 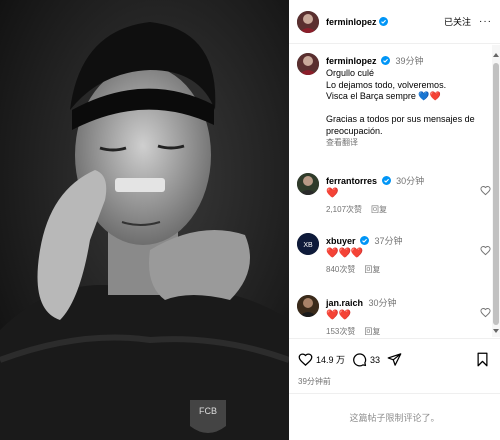 What do you see at coordinates (351, 181) in the screenshot?
I see `comment-username: ferrantorres` at bounding box center [351, 181].